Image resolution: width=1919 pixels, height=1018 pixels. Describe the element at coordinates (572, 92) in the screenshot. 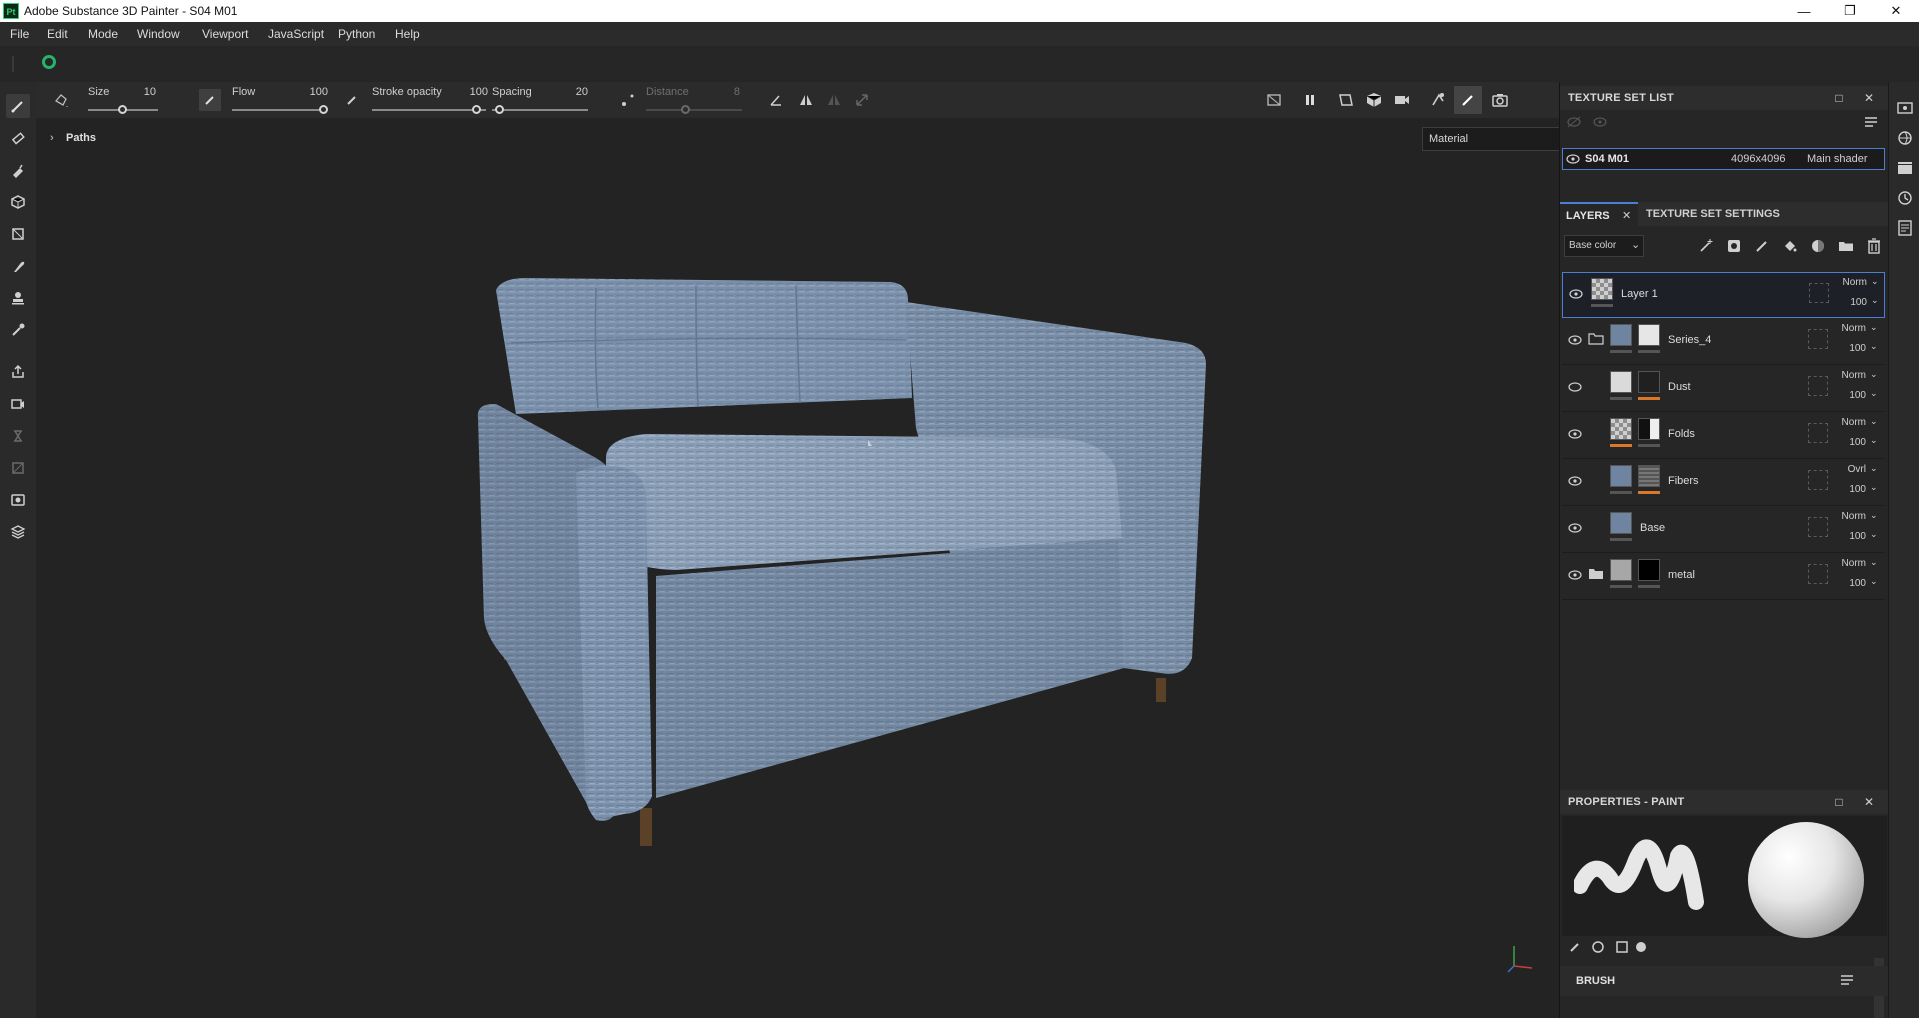

I see `spacing-value: 20` at that location.